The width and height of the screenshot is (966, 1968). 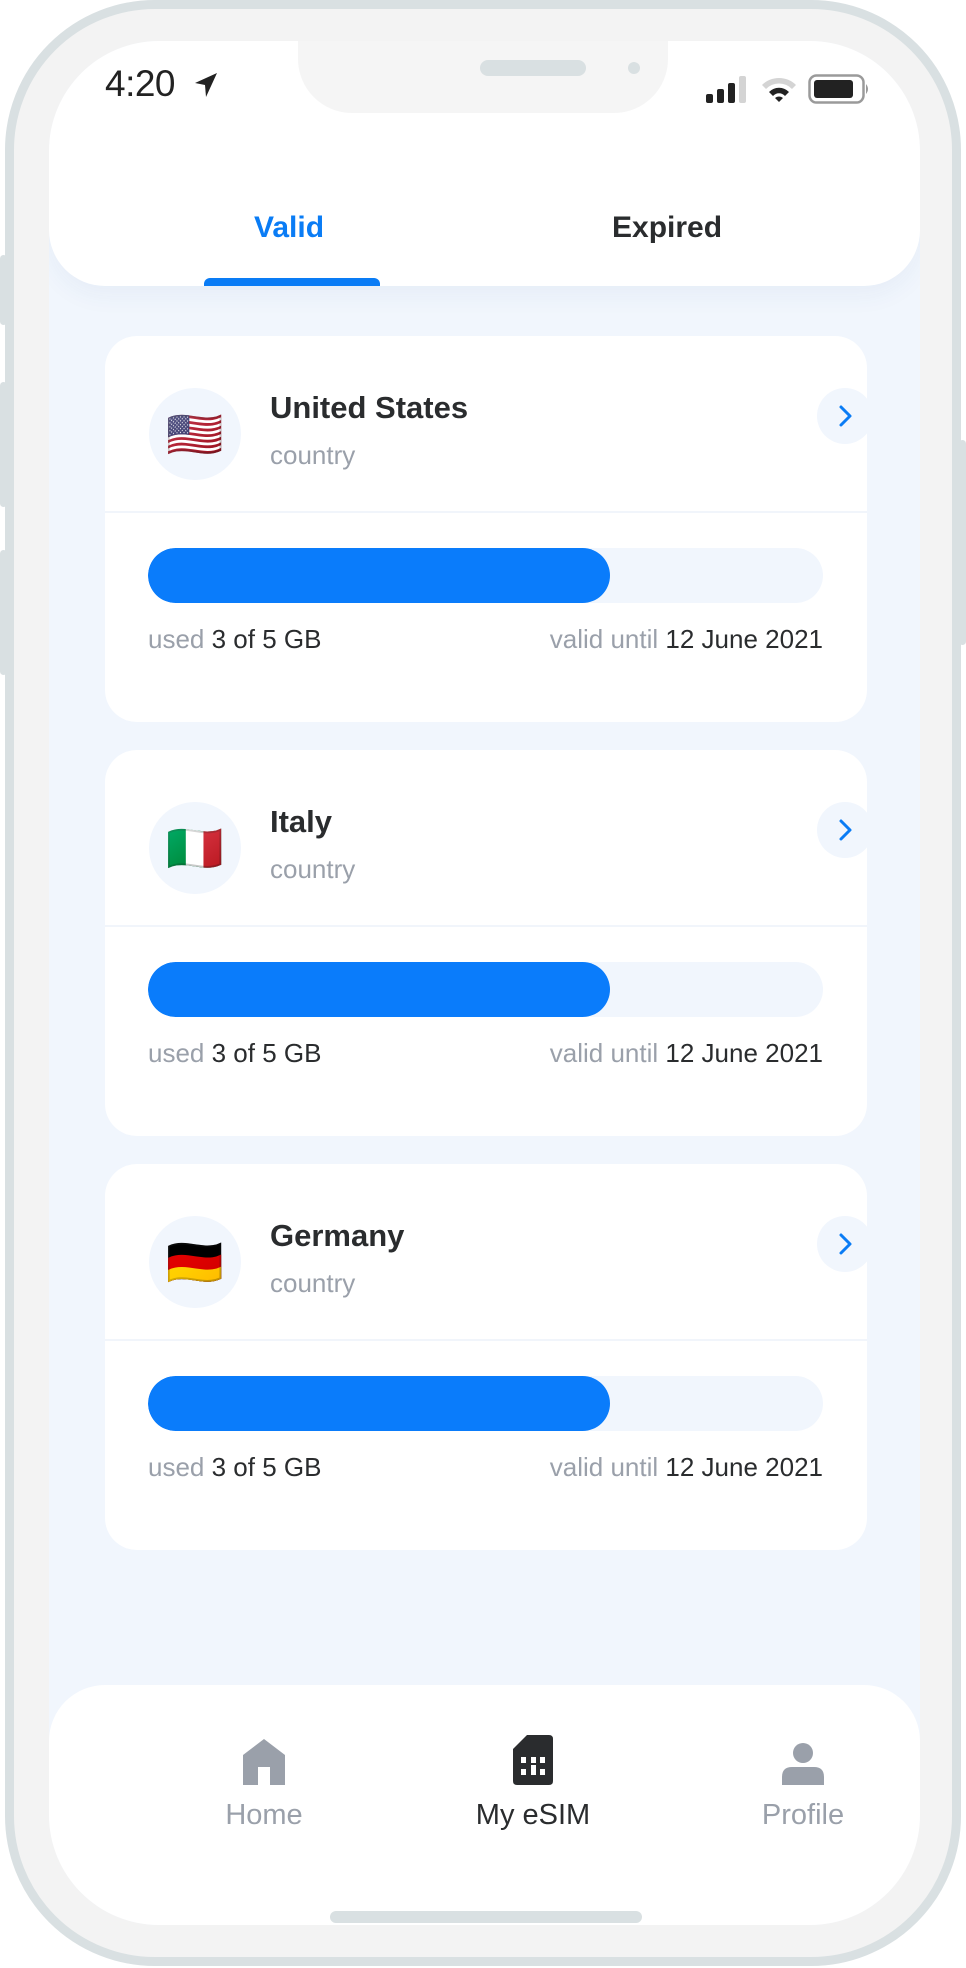 What do you see at coordinates (3, 290) in the screenshot?
I see `side-button` at bounding box center [3, 290].